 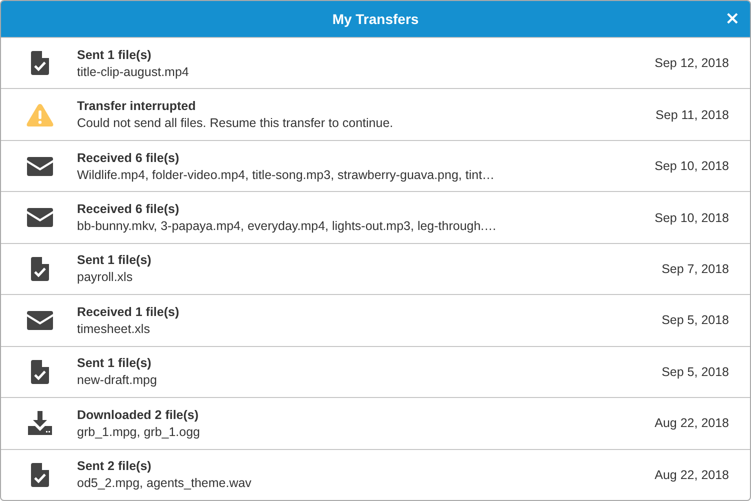 I want to click on transfer-date: Sep 11, 2018, so click(x=692, y=115).